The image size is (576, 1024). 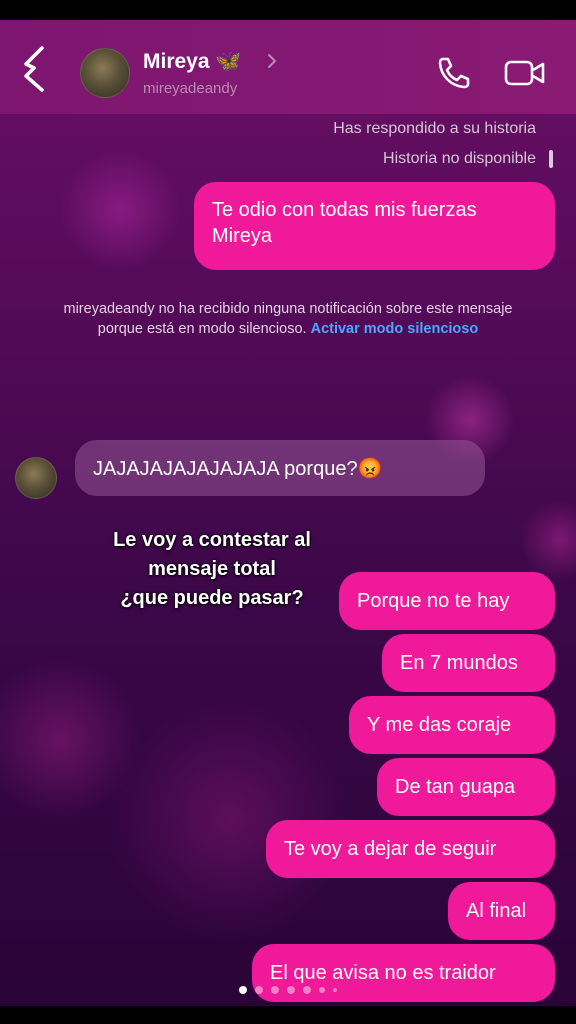 I want to click on message-text: Y me das coraje, so click(x=439, y=724).